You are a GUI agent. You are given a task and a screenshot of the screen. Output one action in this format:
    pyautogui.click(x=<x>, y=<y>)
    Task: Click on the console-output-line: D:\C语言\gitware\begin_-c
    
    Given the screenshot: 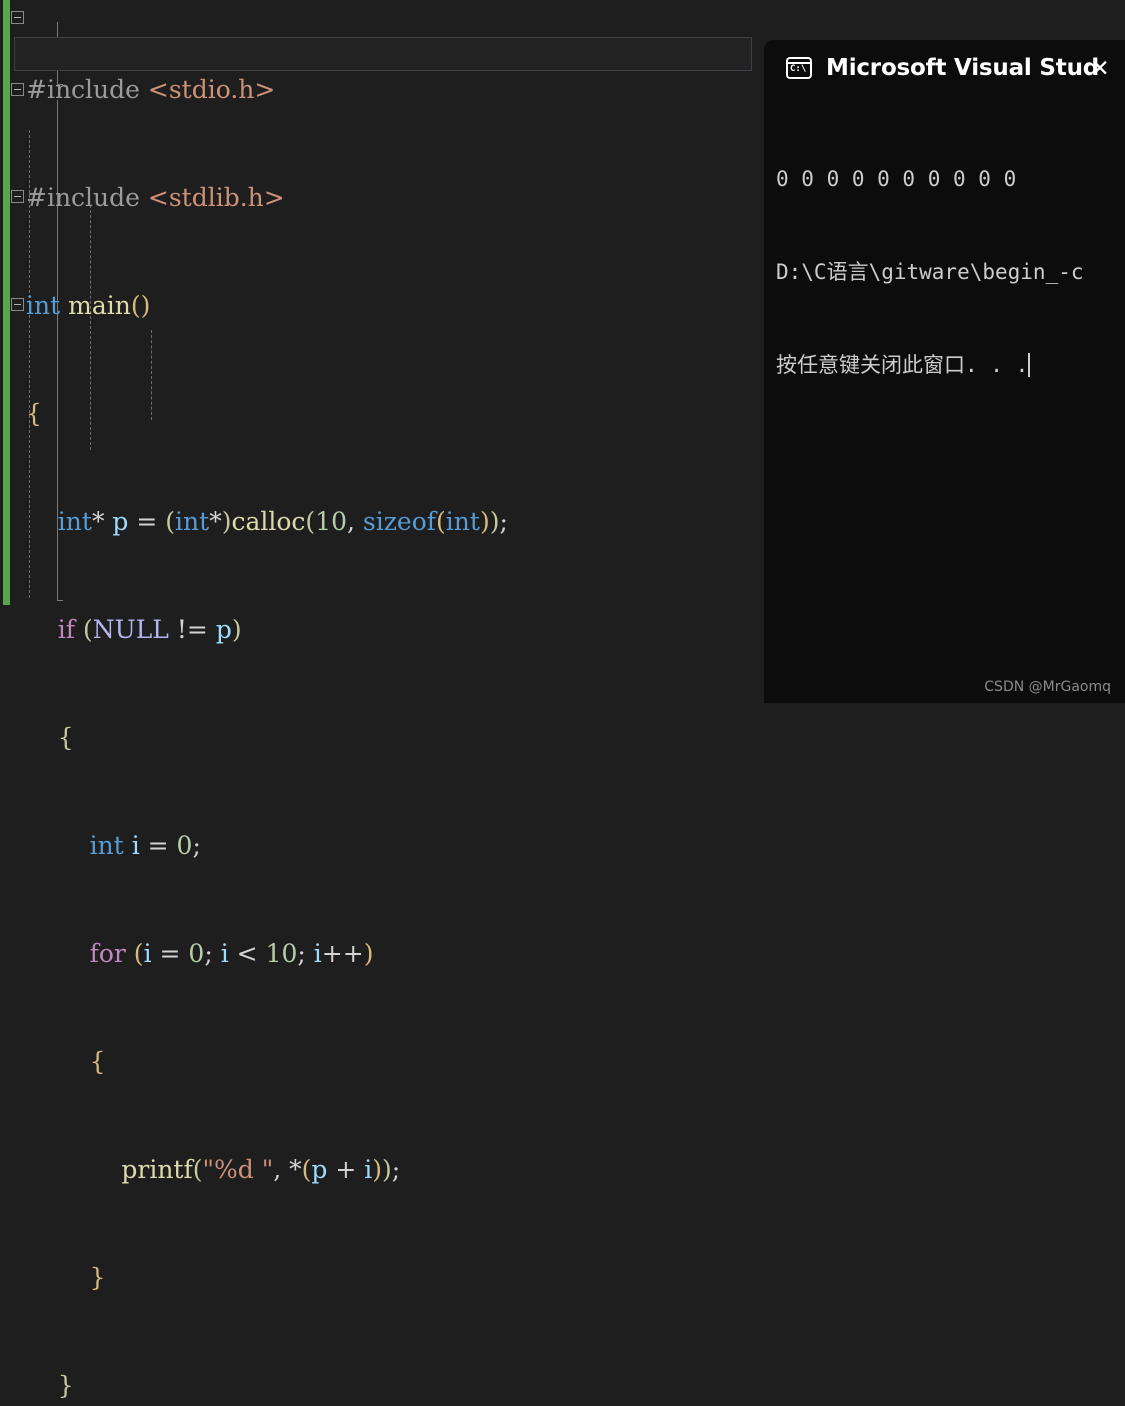 What is the action you would take?
    pyautogui.click(x=930, y=272)
    